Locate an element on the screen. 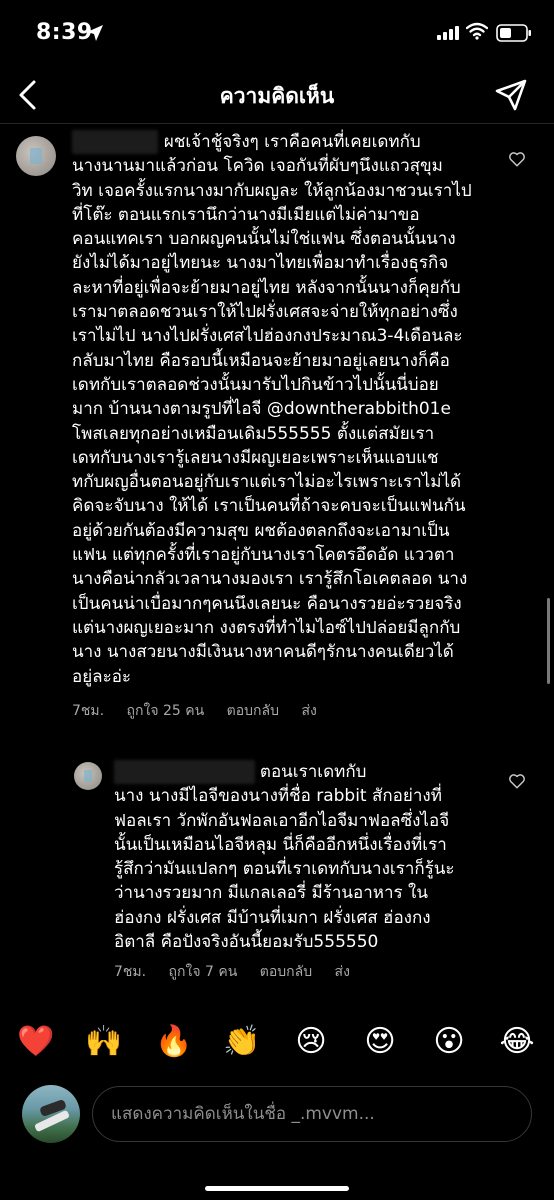  home-indicator is located at coordinates (277, 1188).